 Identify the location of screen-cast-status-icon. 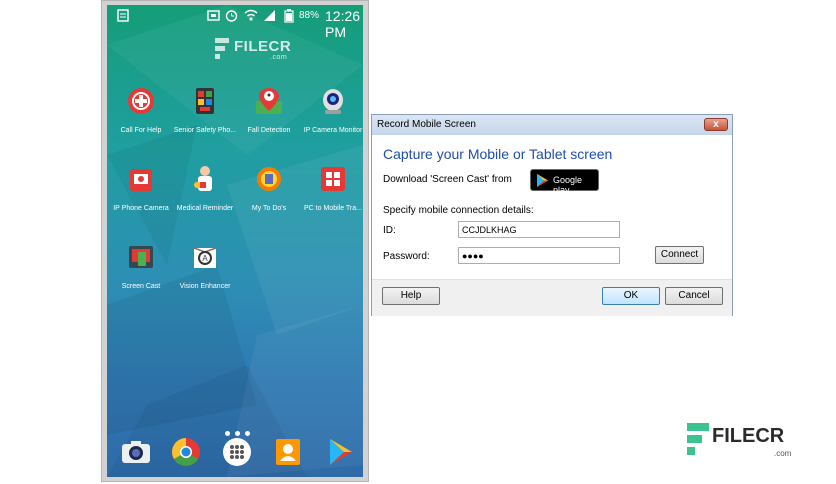
(213, 15).